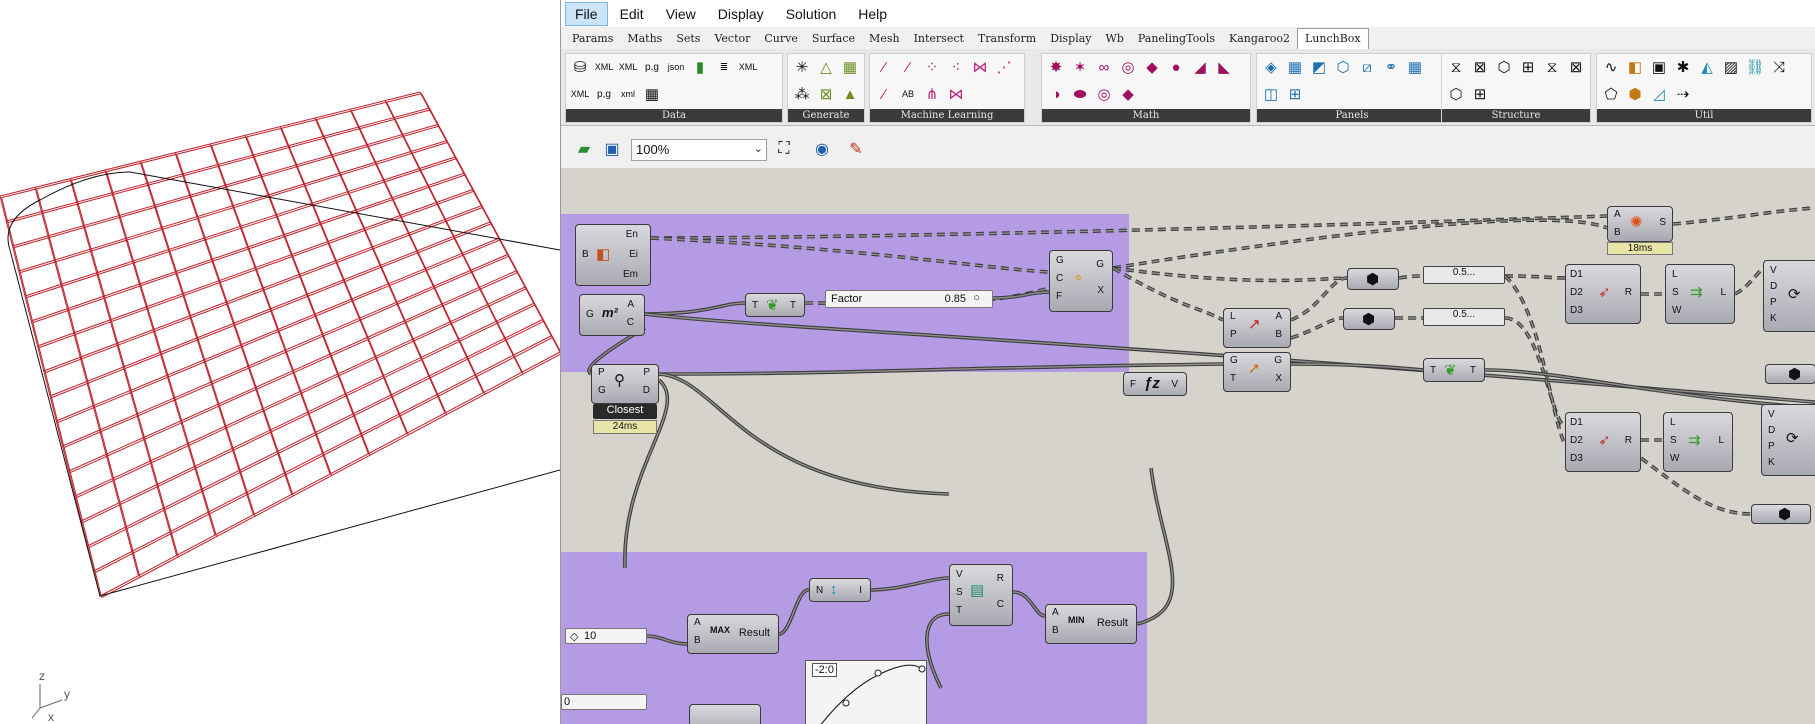 The width and height of the screenshot is (1815, 724). What do you see at coordinates (932, 94) in the screenshot?
I see `tree-icon: ⋔` at bounding box center [932, 94].